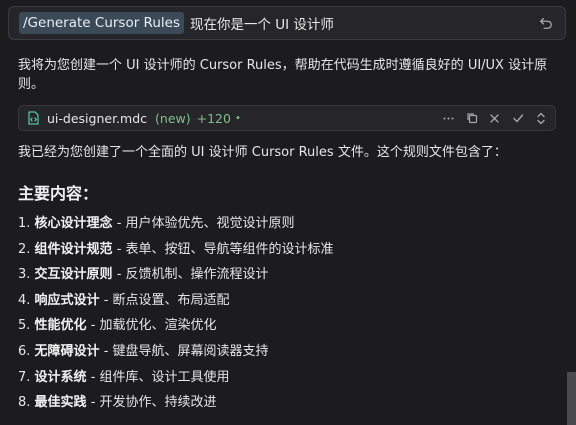 This screenshot has width=576, height=425. Describe the element at coordinates (97, 118) in the screenshot. I see `file-name: ui-designer.mdc` at that location.